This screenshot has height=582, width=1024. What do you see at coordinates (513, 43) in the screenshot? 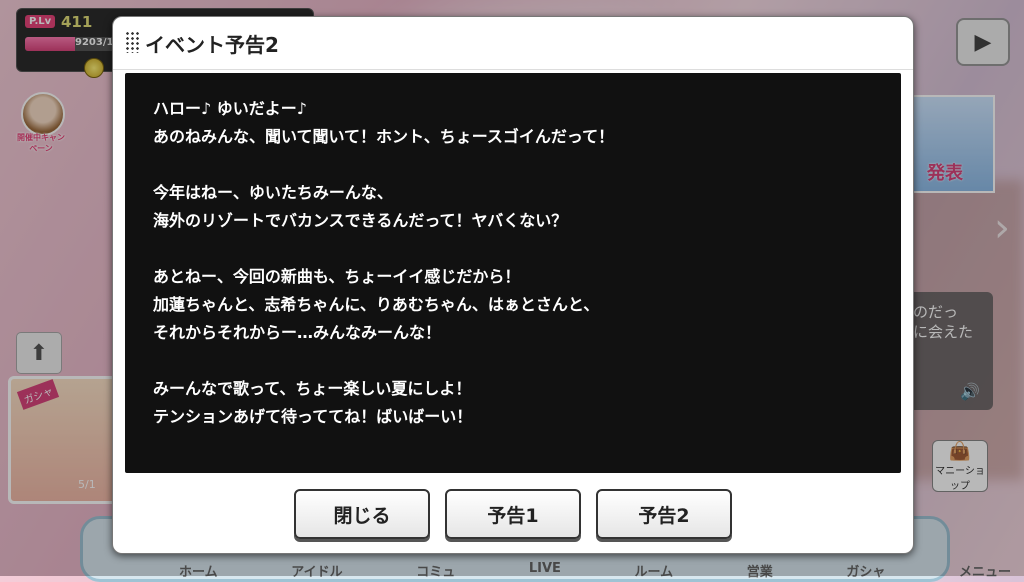
I see `dialog-header: イベント予告2` at bounding box center [513, 43].